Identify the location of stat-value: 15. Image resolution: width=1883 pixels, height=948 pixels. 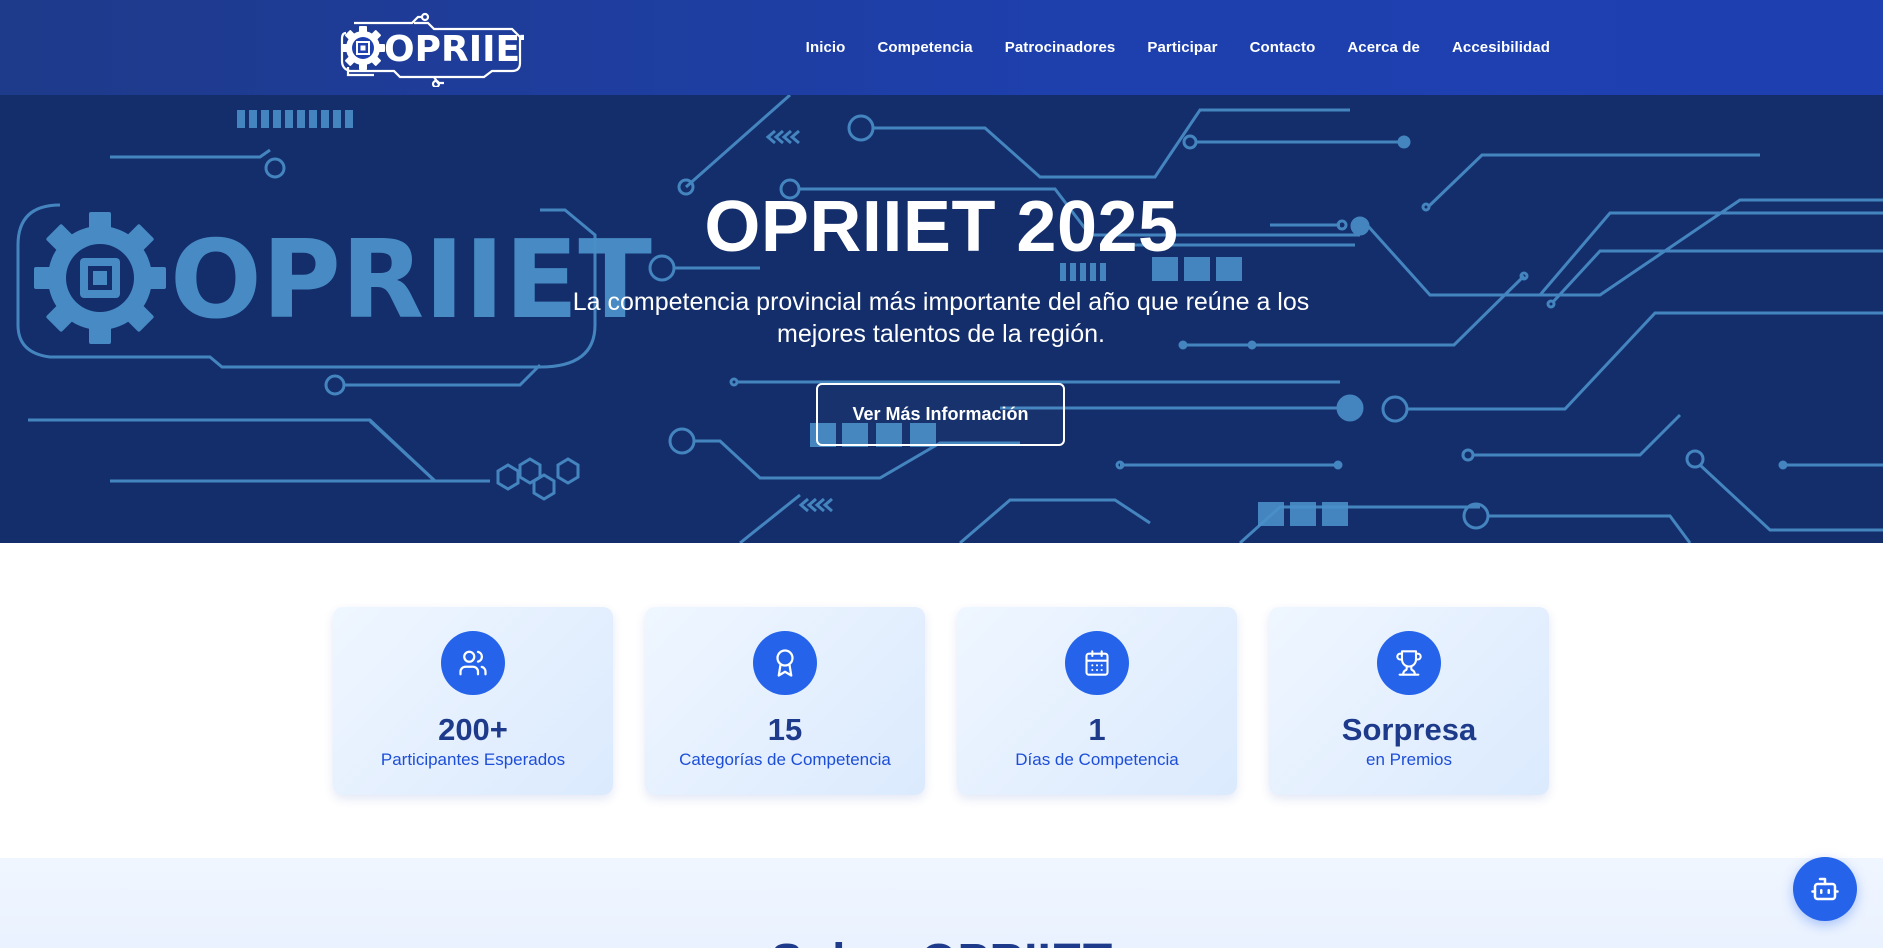
(785, 729).